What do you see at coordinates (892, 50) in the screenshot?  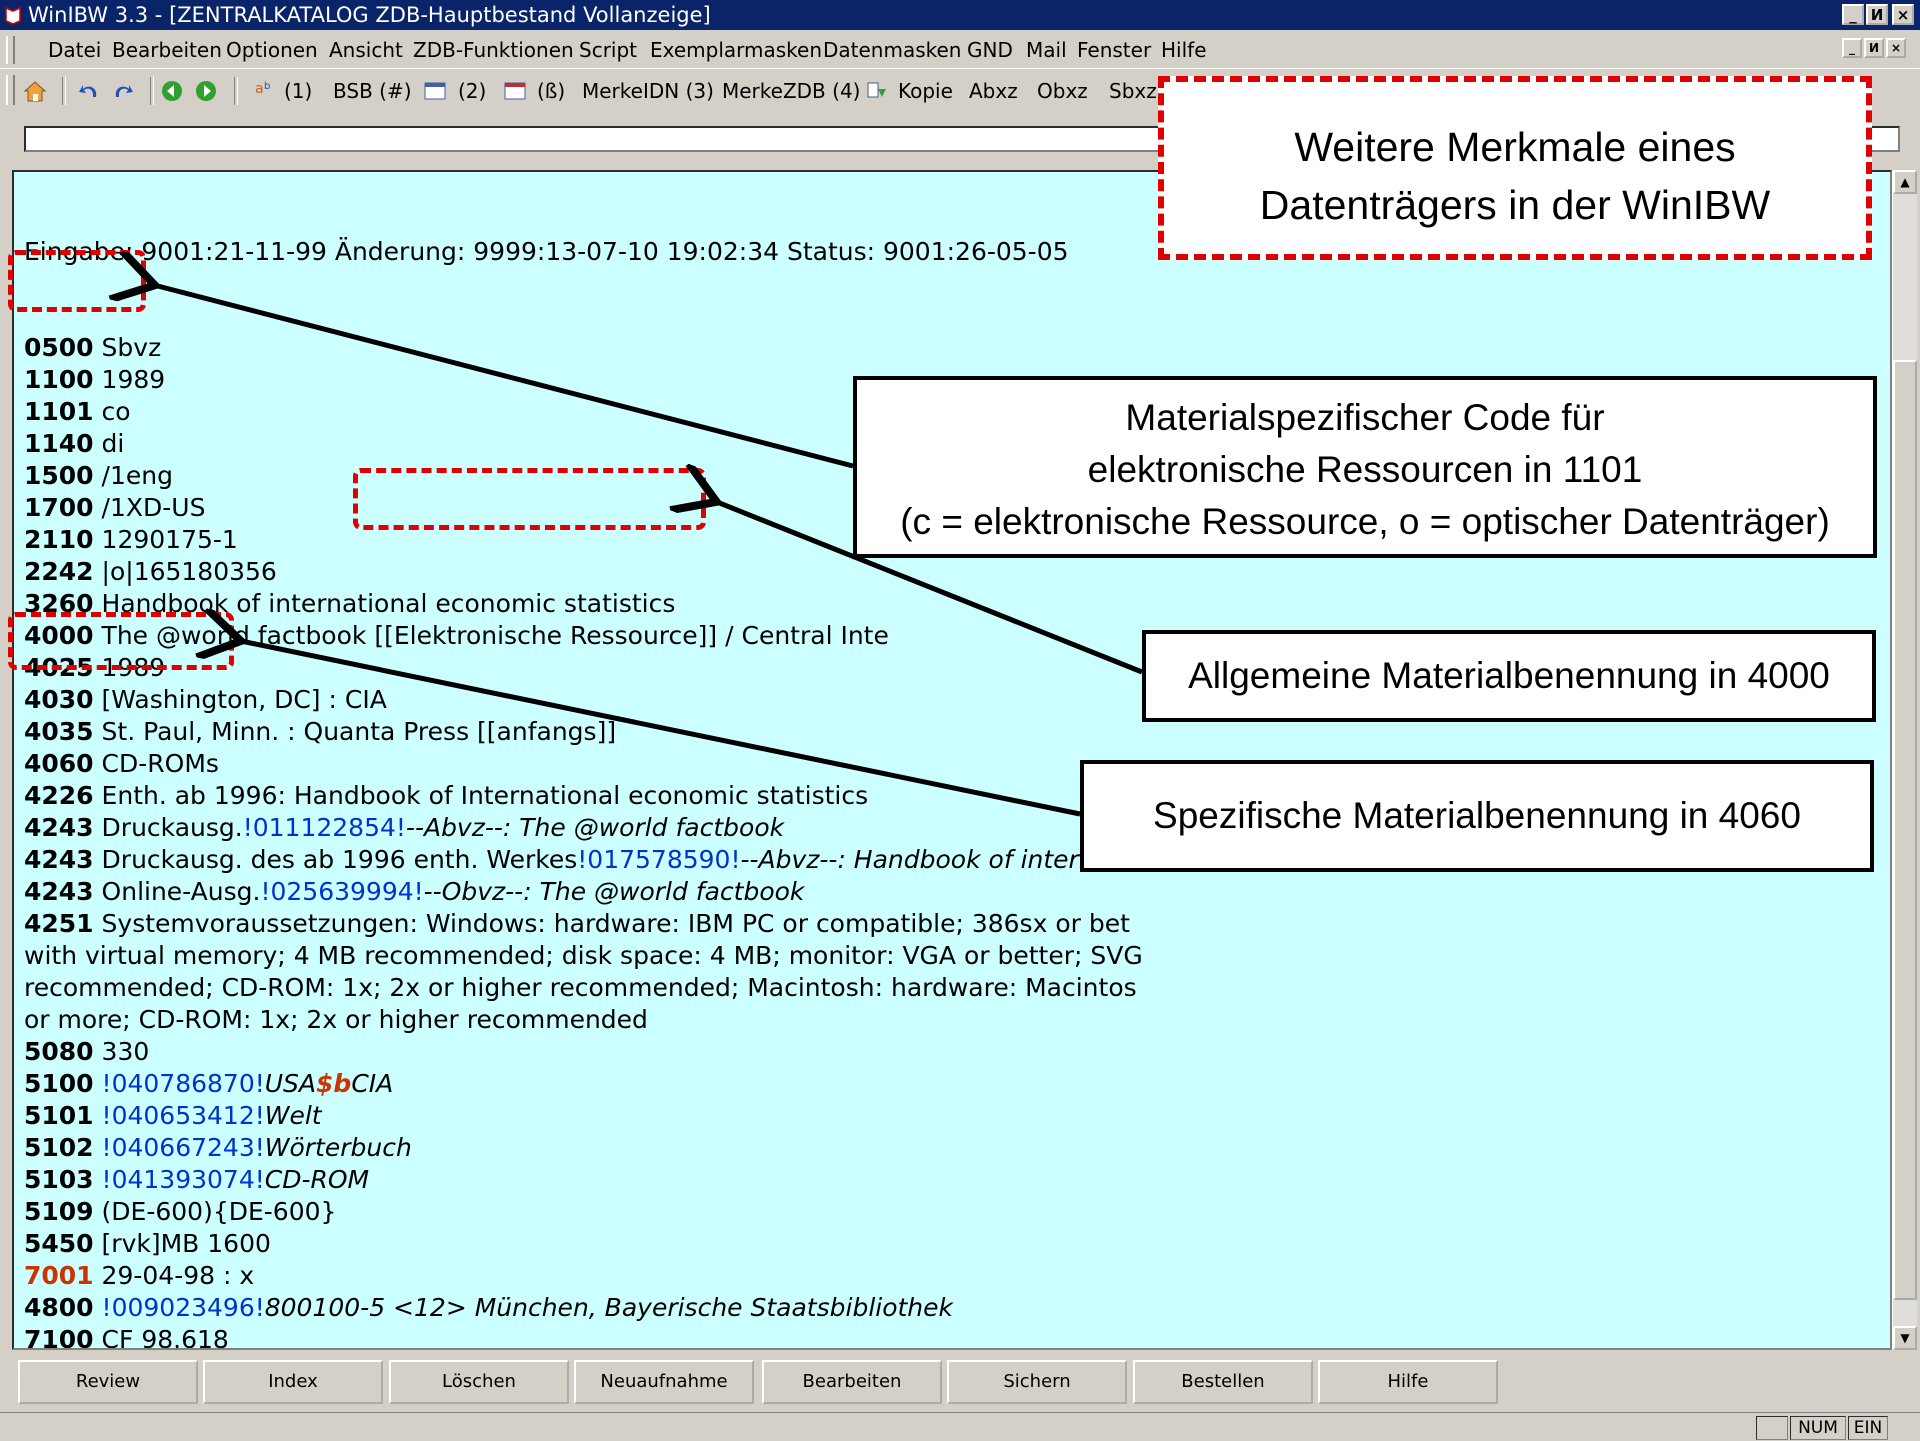 I see `menu-datenmasken: Datenmasken` at bounding box center [892, 50].